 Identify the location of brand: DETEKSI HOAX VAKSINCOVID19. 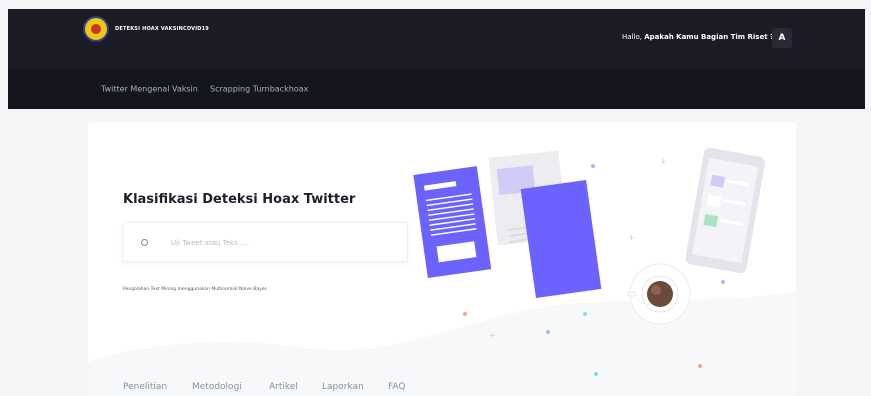
(146, 29).